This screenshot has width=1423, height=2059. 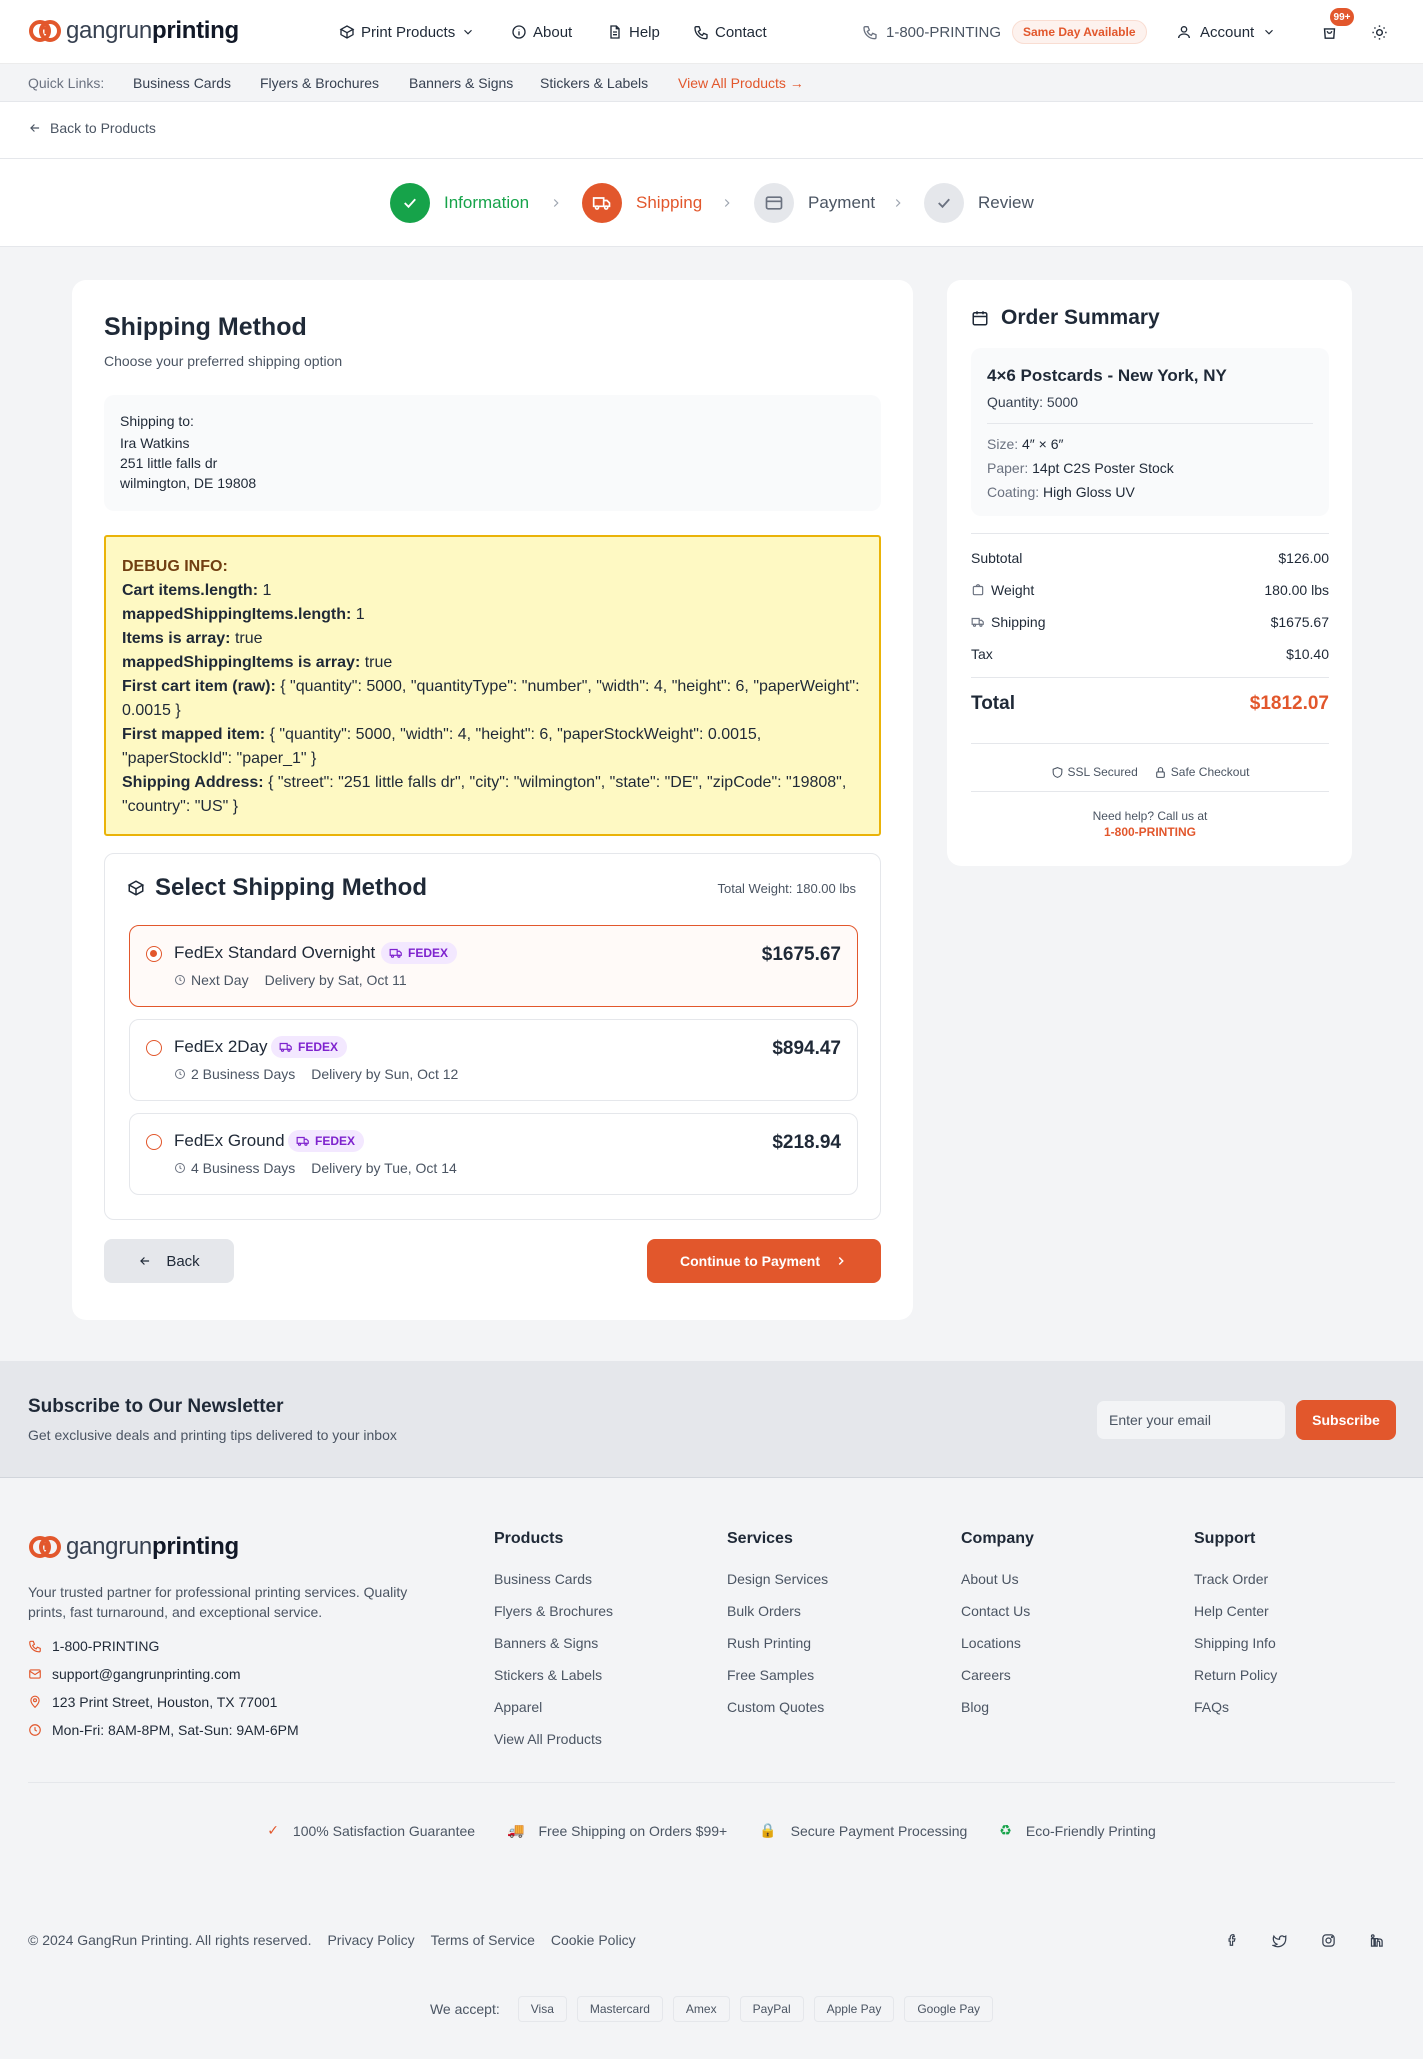 I want to click on subscribe-button: Subscribe, so click(x=1346, y=1420).